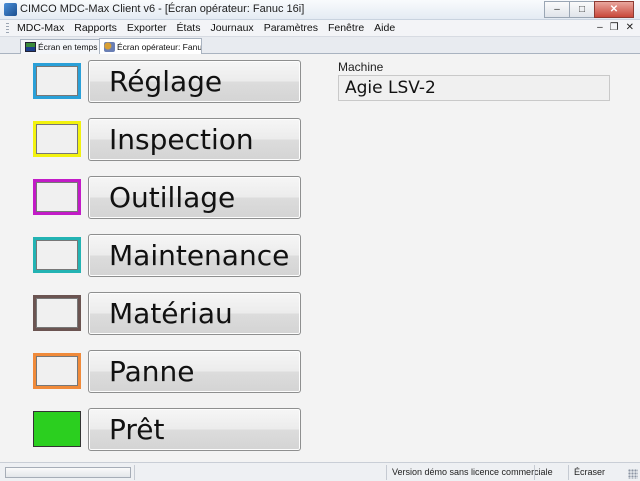  Describe the element at coordinates (469, 472) in the screenshot. I see `license-status: Version démo sans licence commerciale` at that location.